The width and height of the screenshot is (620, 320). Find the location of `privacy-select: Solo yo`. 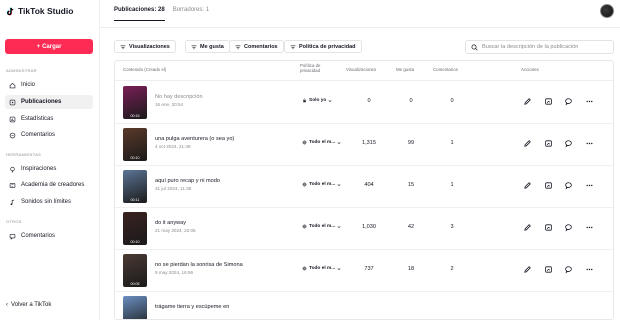

privacy-select: Solo yo is located at coordinates (317, 100).